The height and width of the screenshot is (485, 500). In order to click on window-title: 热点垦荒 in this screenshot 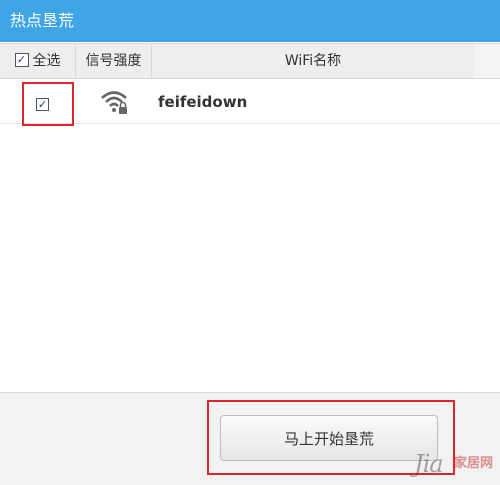, I will do `click(42, 20)`.